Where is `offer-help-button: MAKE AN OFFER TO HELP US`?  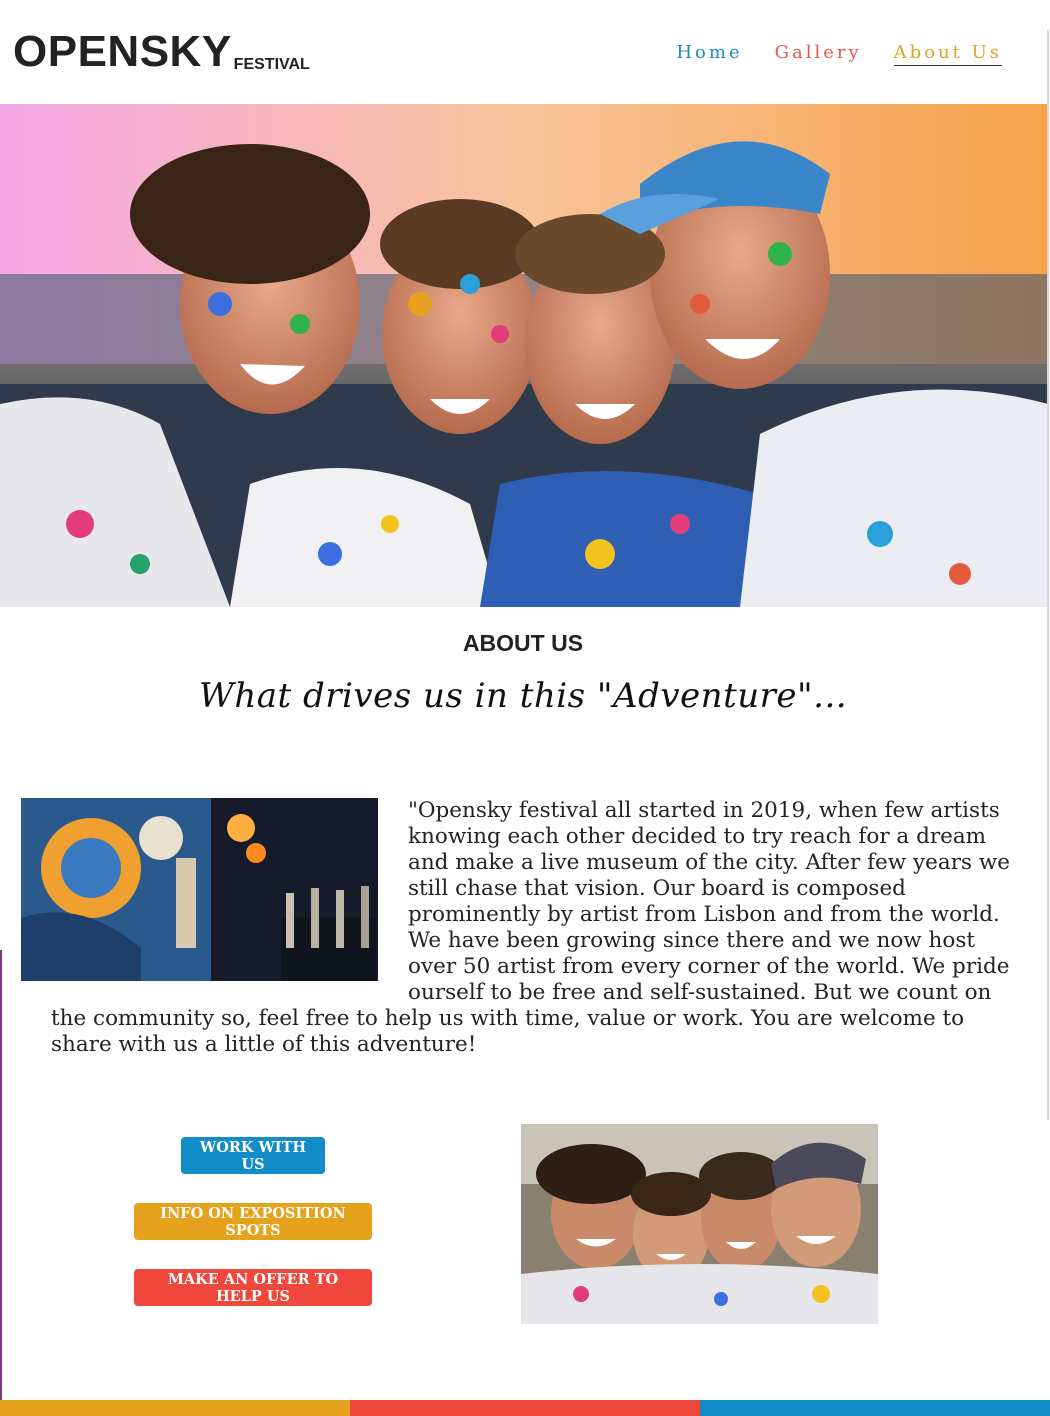
offer-help-button: MAKE AN OFFER TO HELP US is located at coordinates (253, 1287).